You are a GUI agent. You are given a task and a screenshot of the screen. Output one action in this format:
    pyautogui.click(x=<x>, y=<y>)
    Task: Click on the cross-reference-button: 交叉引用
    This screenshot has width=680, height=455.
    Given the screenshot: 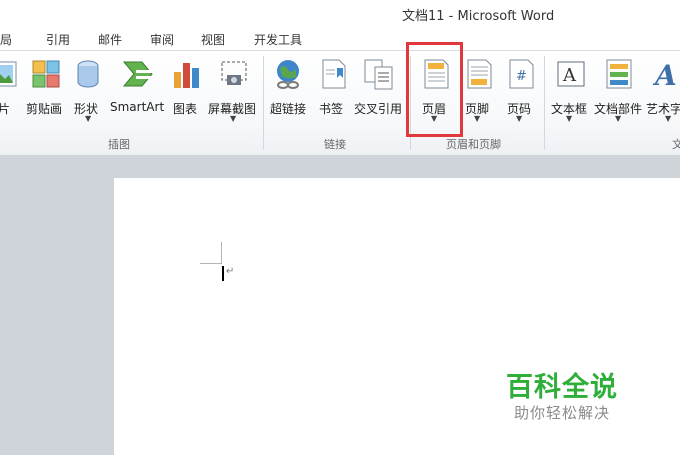 What is the action you would take?
    pyautogui.click(x=379, y=89)
    